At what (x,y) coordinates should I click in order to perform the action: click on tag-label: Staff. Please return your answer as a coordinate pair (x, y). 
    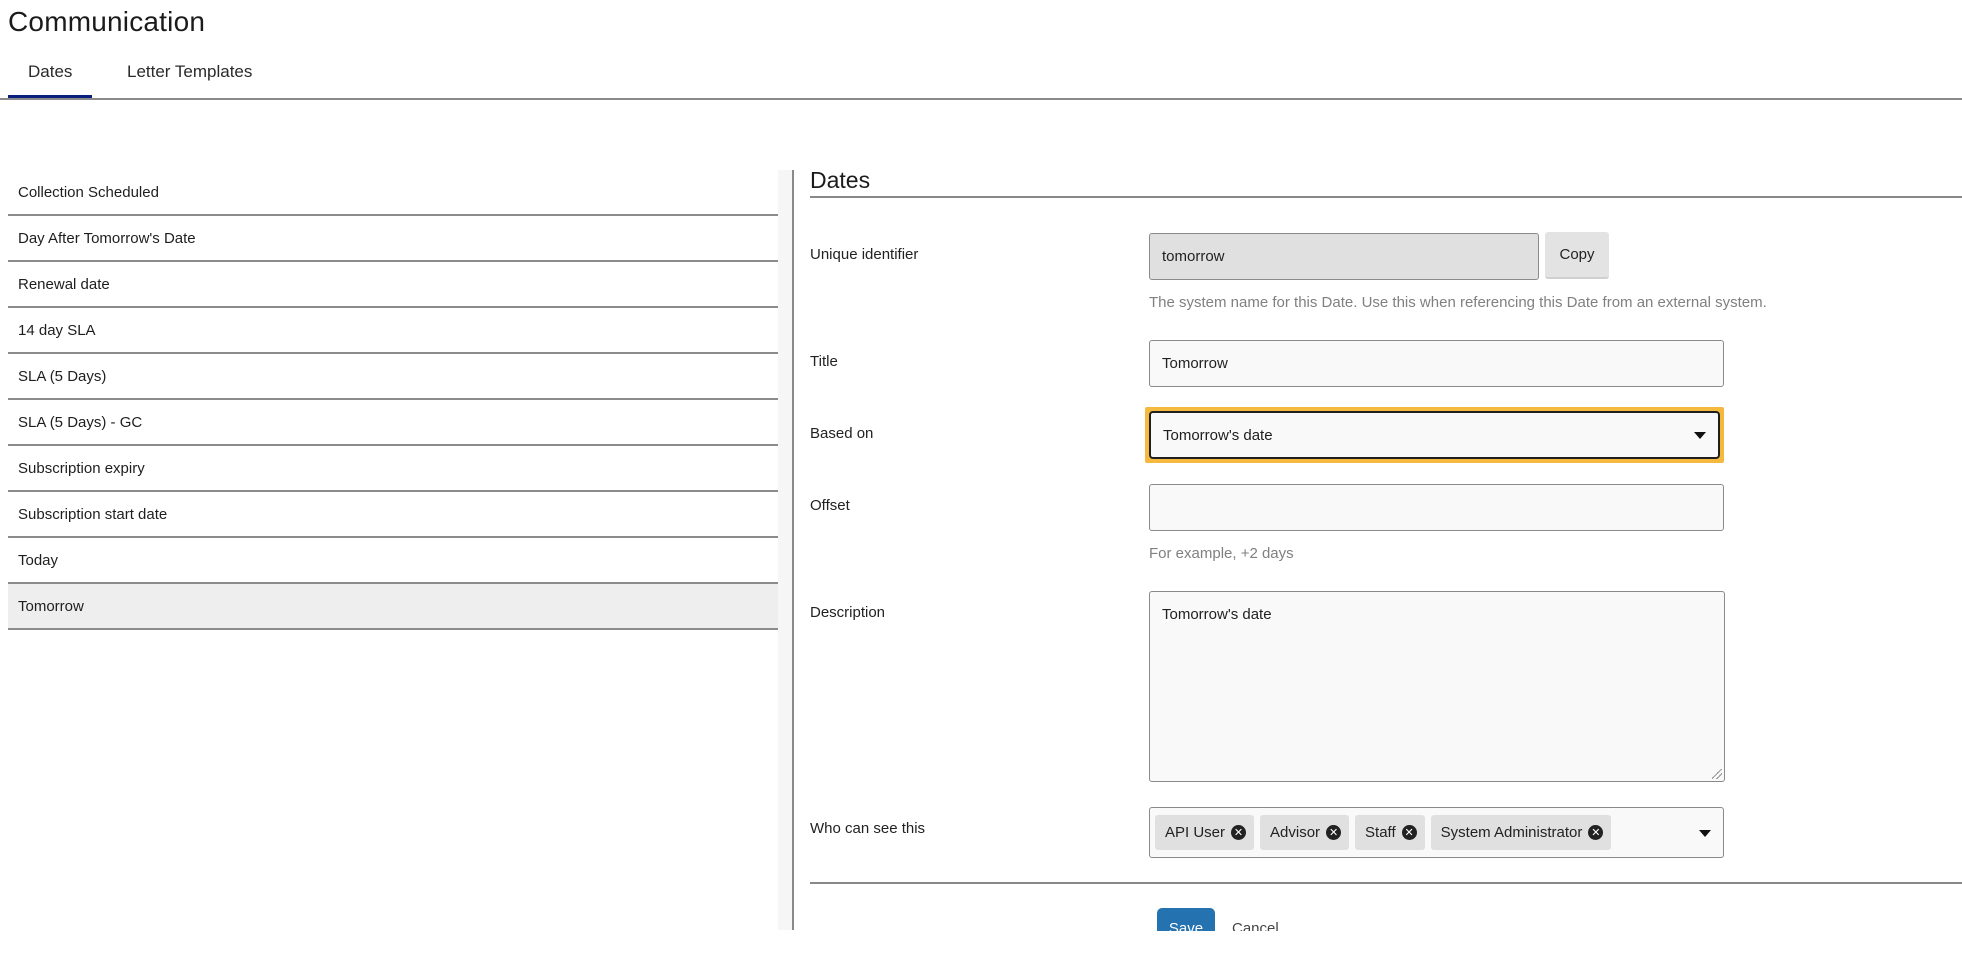
    Looking at the image, I should click on (1380, 832).